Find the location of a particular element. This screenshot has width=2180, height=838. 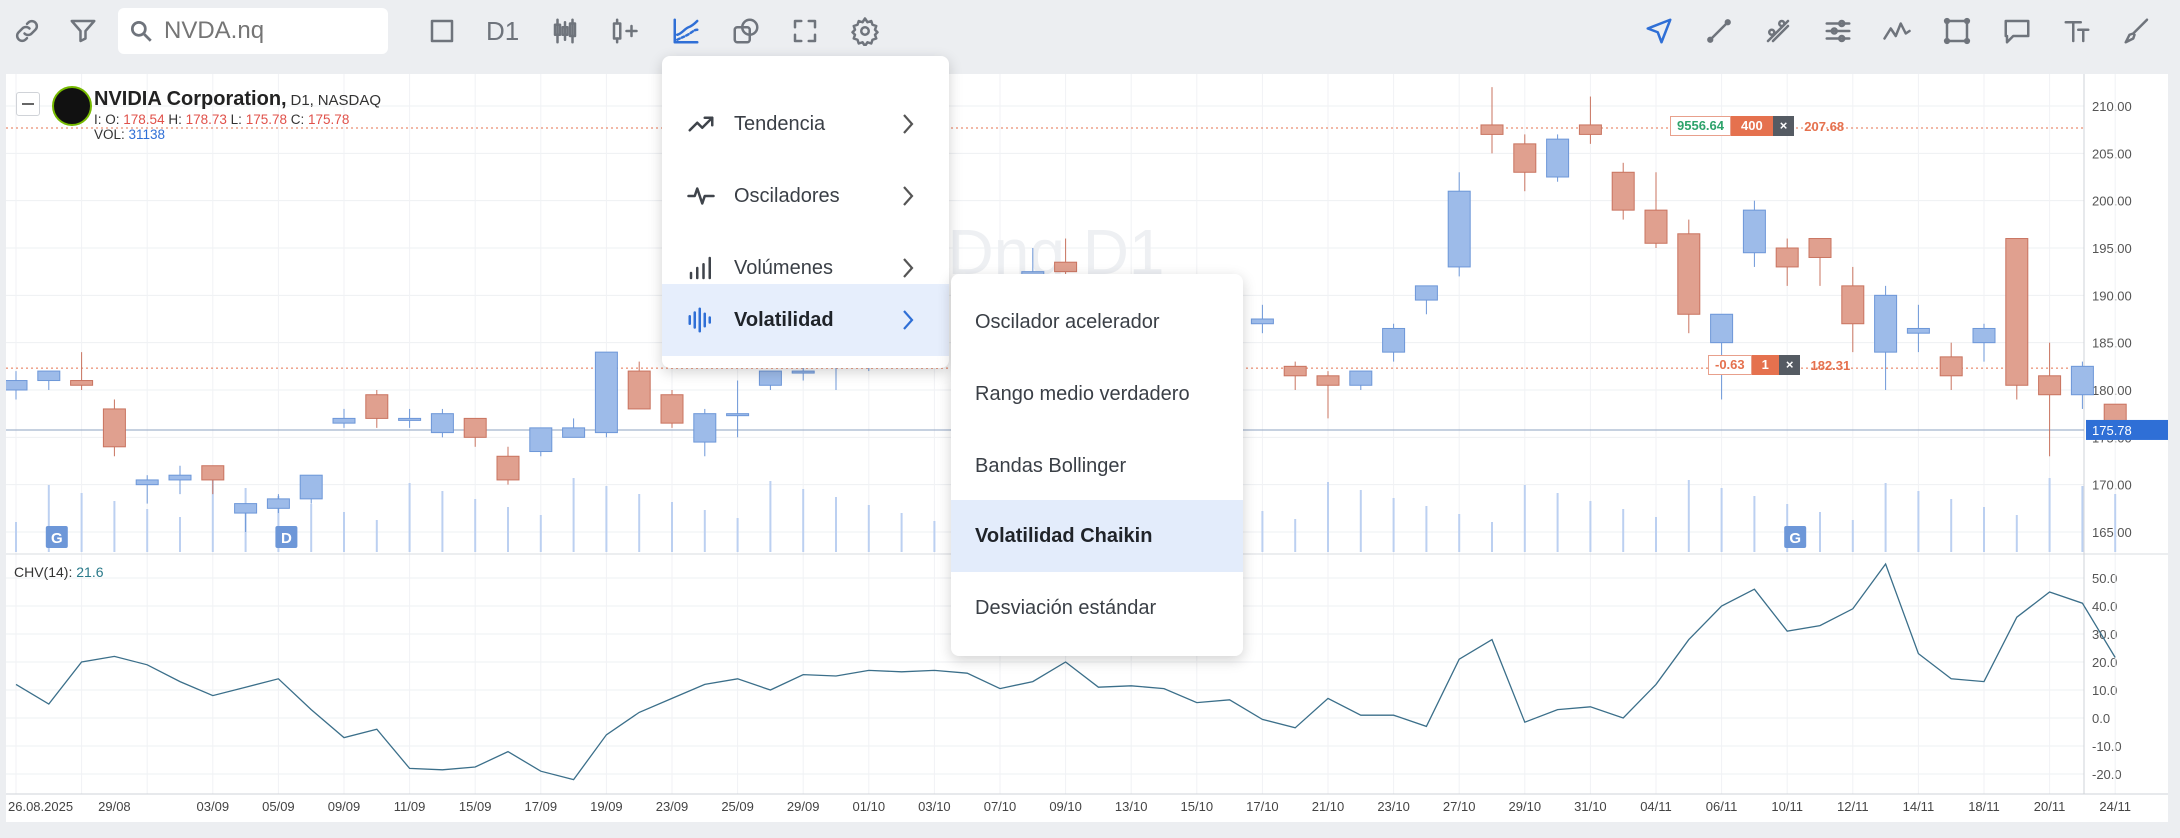

menu-item-label: Volúmenes is located at coordinates (783, 267).